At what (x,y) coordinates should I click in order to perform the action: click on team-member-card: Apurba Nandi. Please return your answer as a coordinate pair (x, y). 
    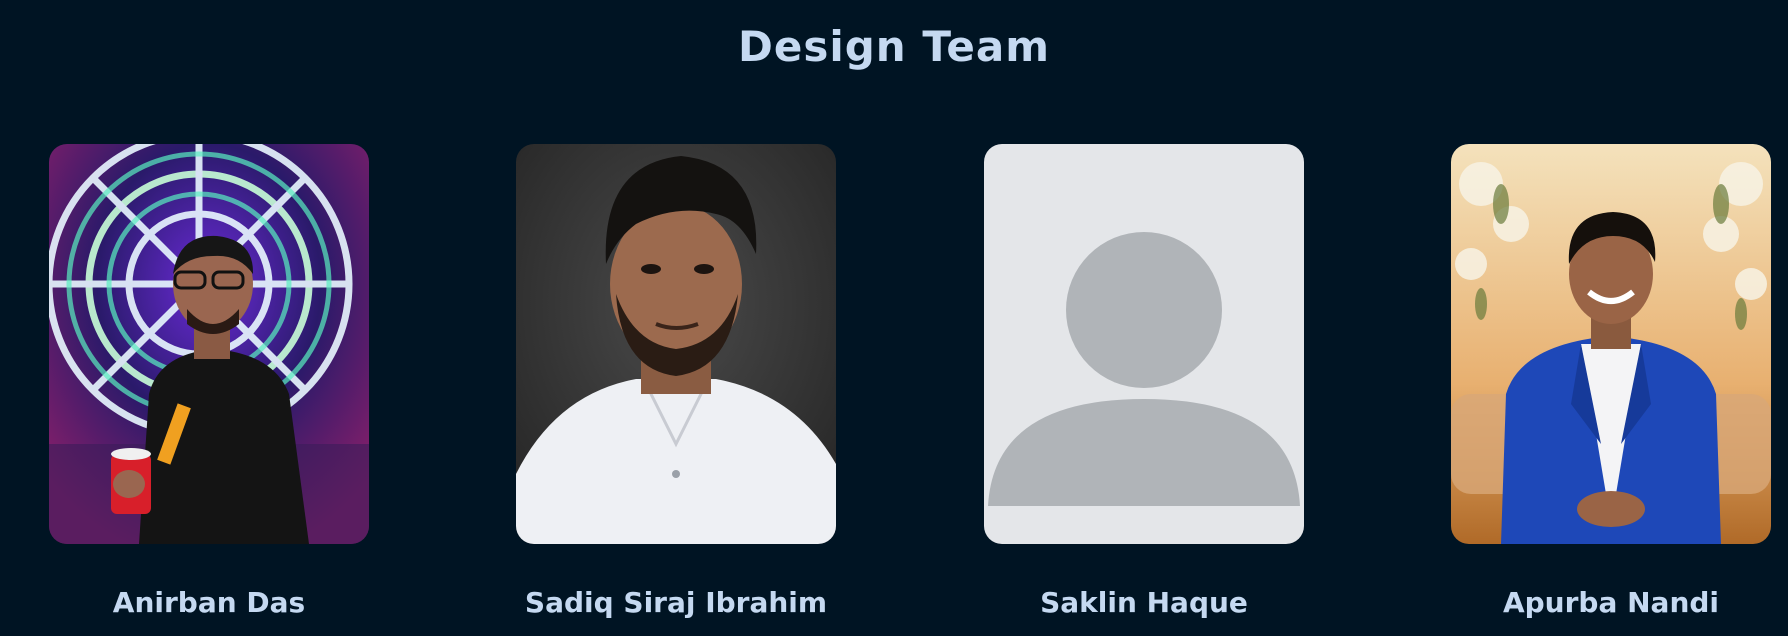
    Looking at the image, I should click on (1611, 381).